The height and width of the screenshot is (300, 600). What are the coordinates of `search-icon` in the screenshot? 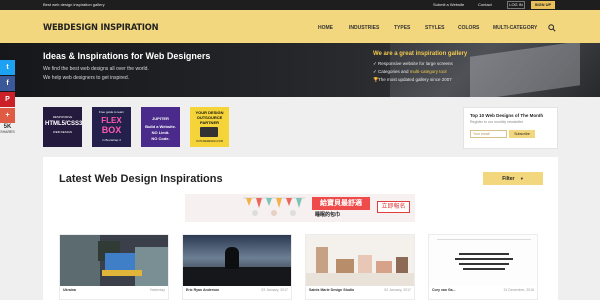 It's located at (552, 28).